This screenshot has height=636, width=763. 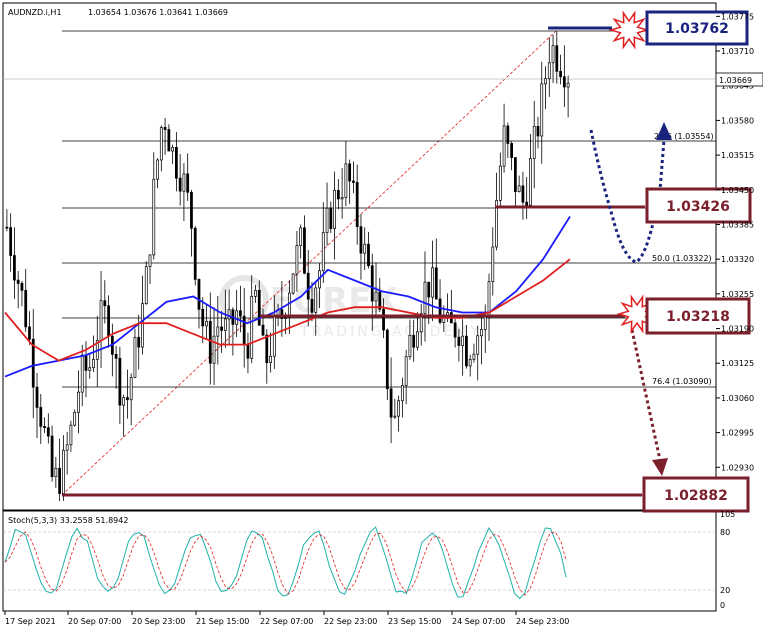 I want to click on time-tick-label: 21 Sep 15:00, so click(x=222, y=621).